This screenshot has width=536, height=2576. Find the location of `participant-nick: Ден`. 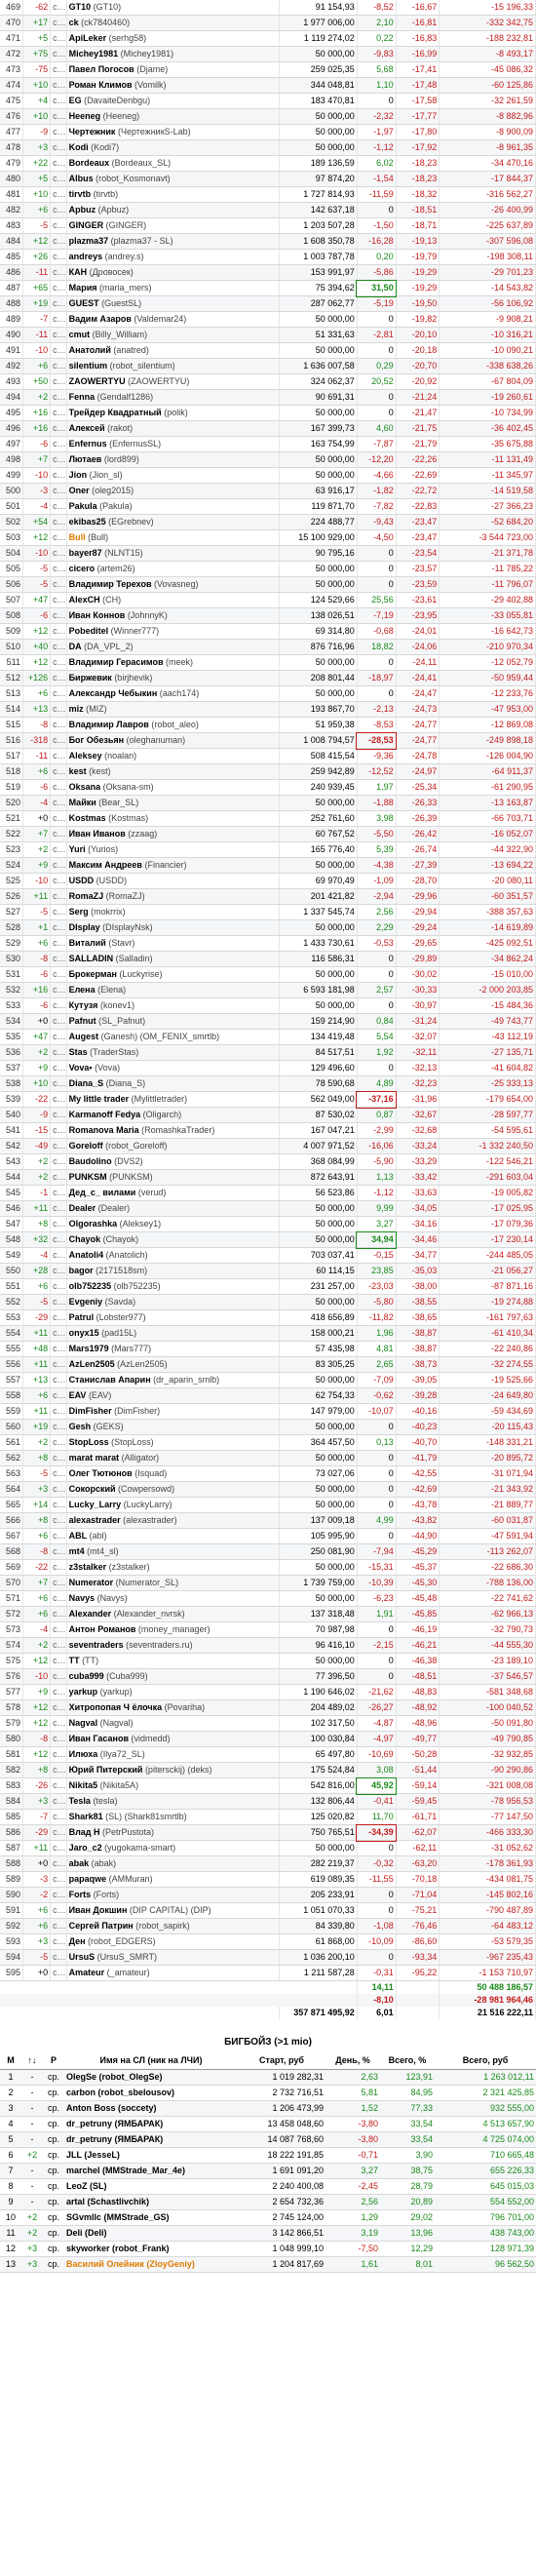

participant-nick: Ден is located at coordinates (77, 1941).